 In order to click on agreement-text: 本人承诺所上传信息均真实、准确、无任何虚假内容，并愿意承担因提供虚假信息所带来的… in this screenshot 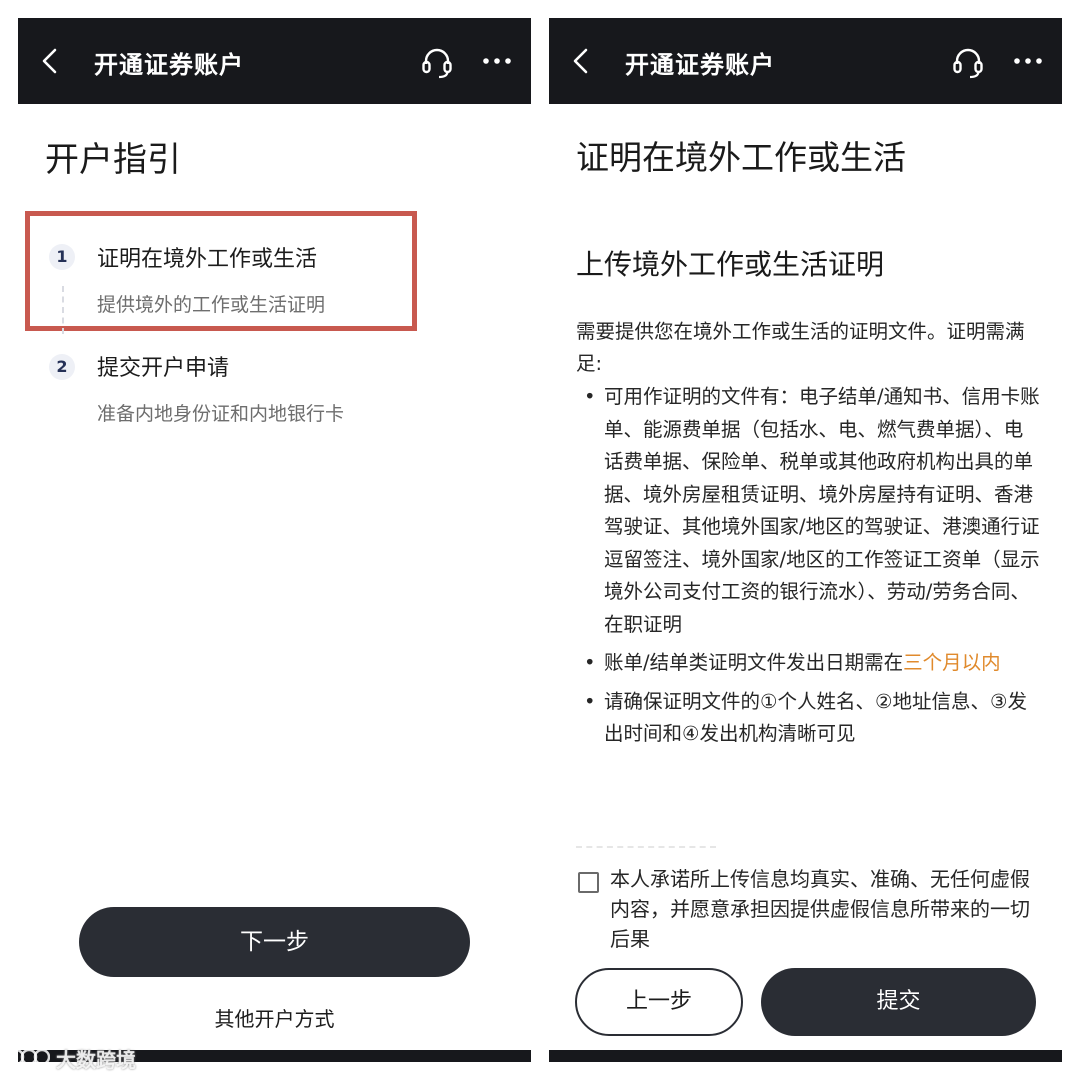, I will do `click(825, 909)`.